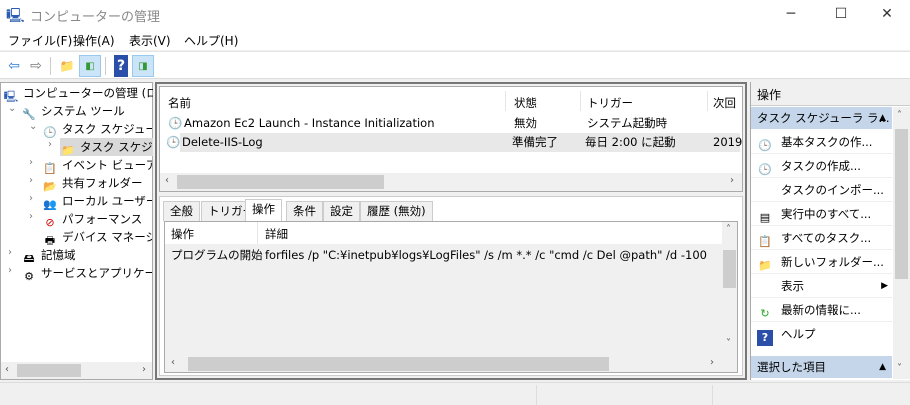 The image size is (910, 405). What do you see at coordinates (36, 66) in the screenshot?
I see `forward-icon: ⇨` at bounding box center [36, 66].